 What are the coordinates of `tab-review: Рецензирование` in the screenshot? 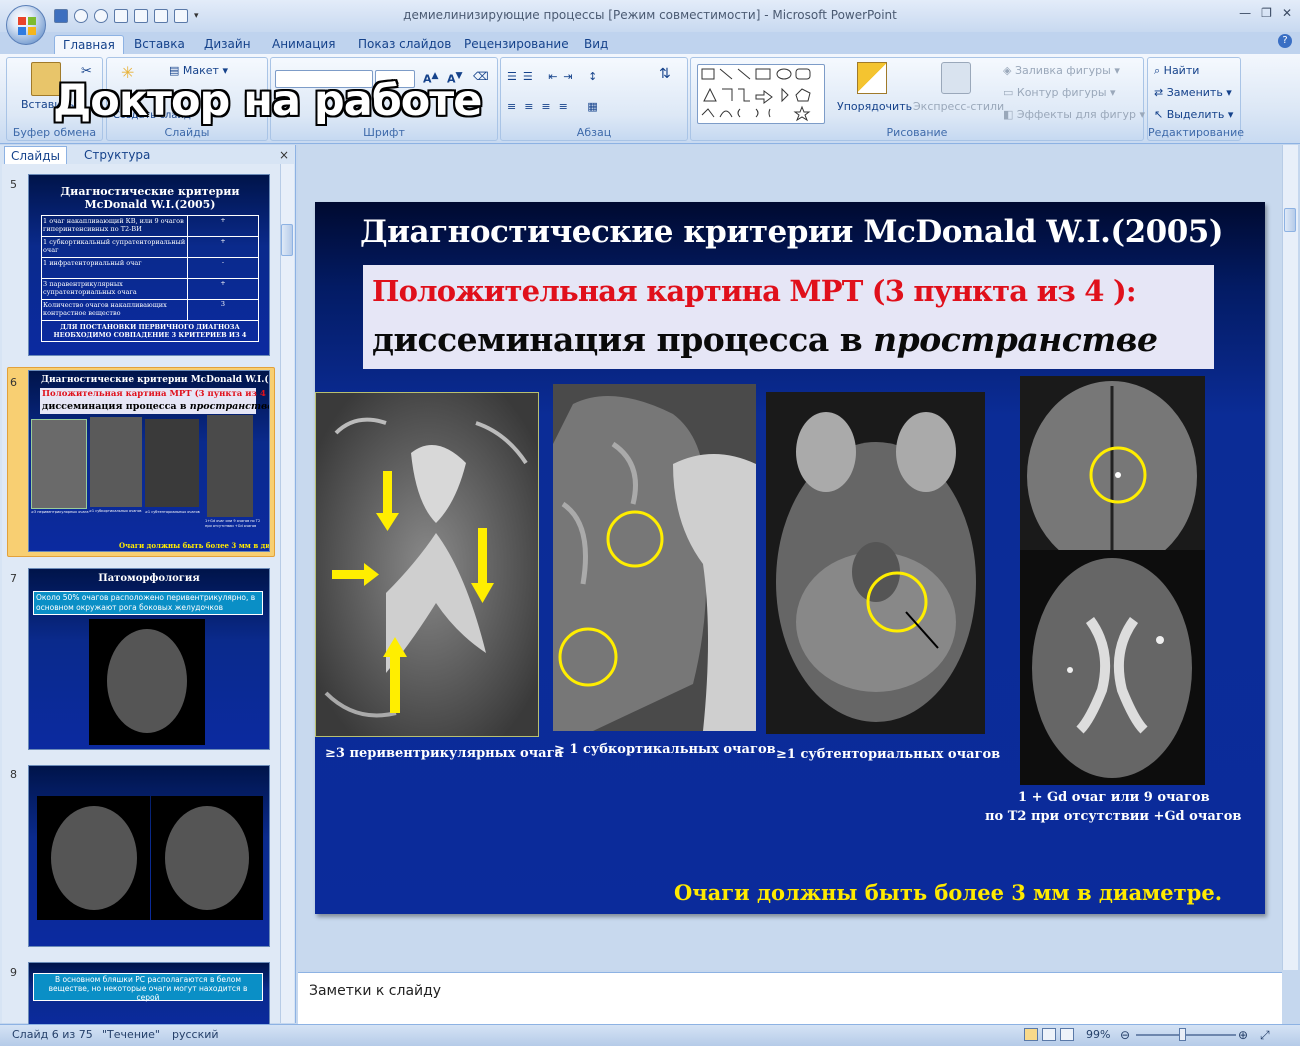 It's located at (516, 44).